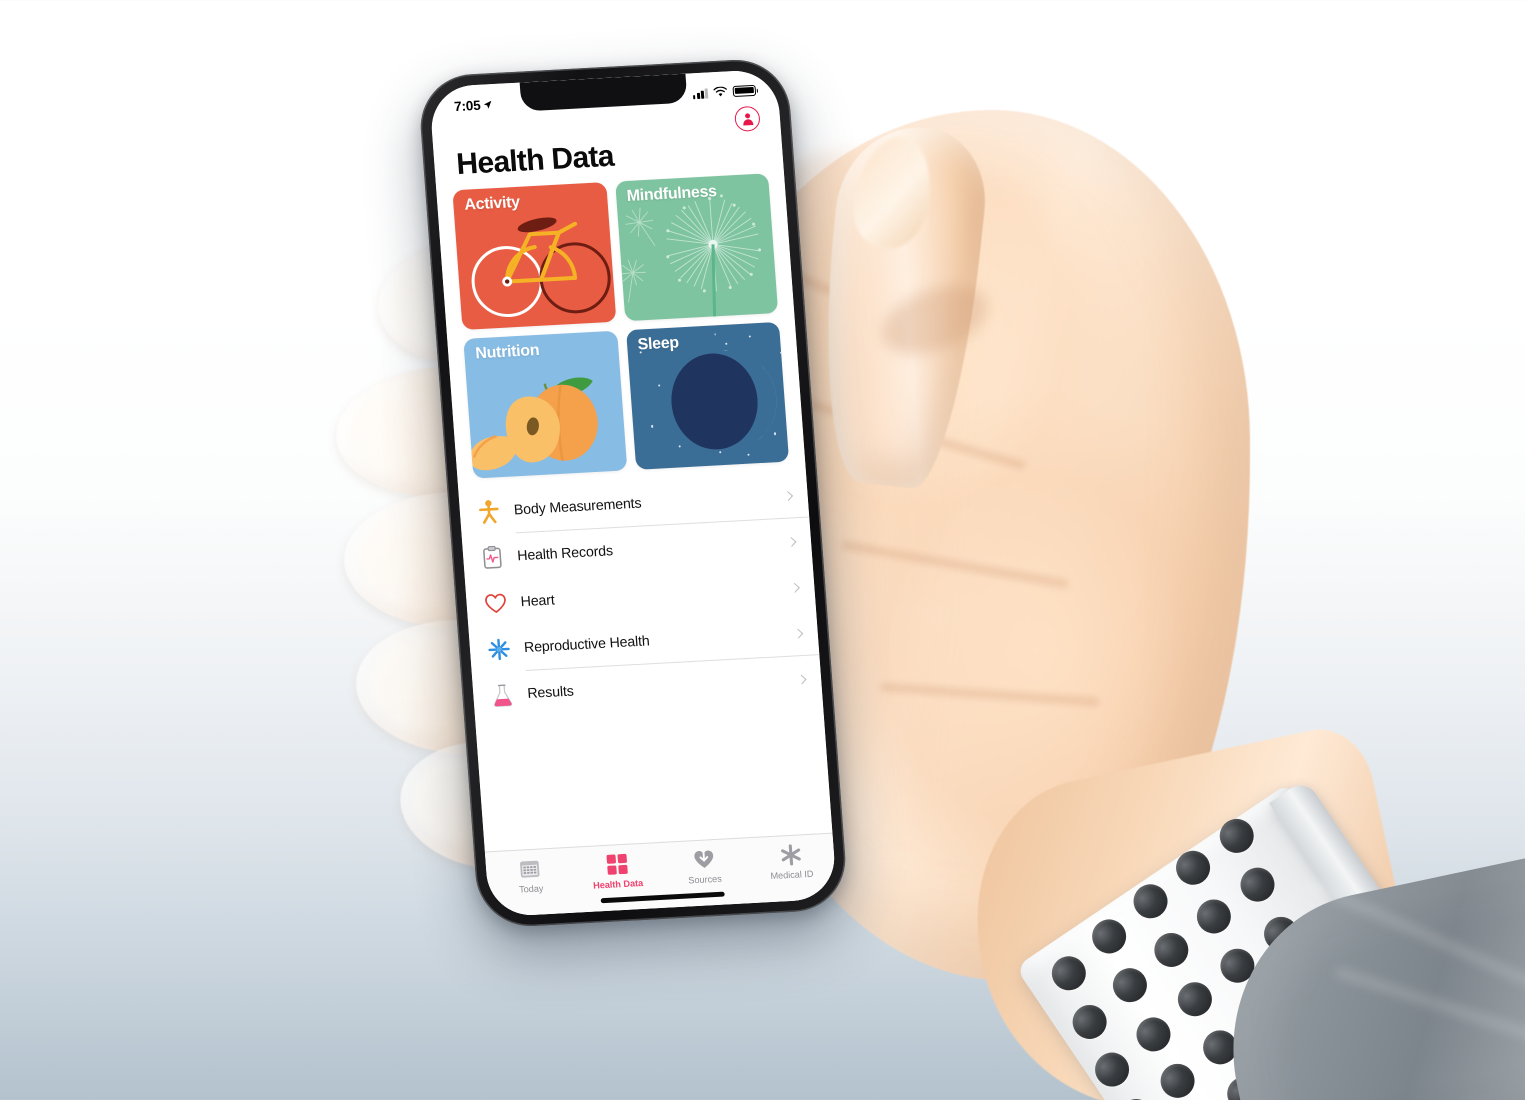 The image size is (1525, 1100). I want to click on card-sleep-label: Sleep, so click(658, 344).